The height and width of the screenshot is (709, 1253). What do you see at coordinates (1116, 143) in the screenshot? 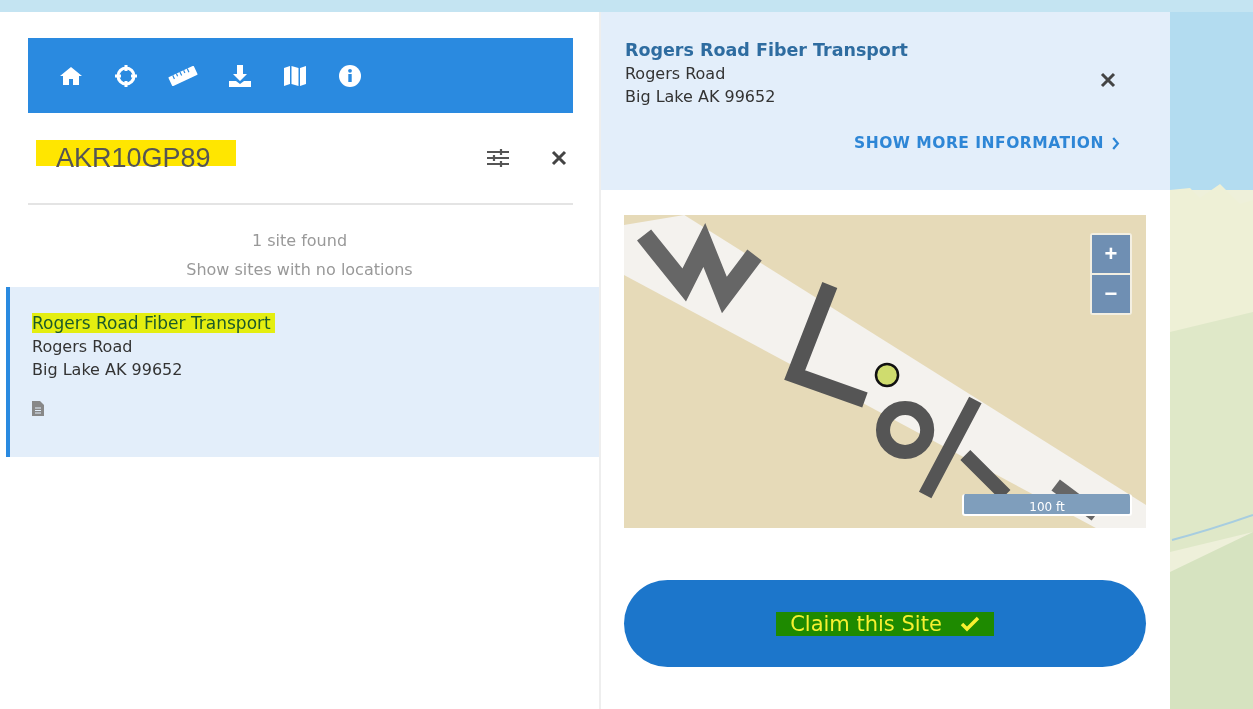
I see `chevron-icon` at bounding box center [1116, 143].